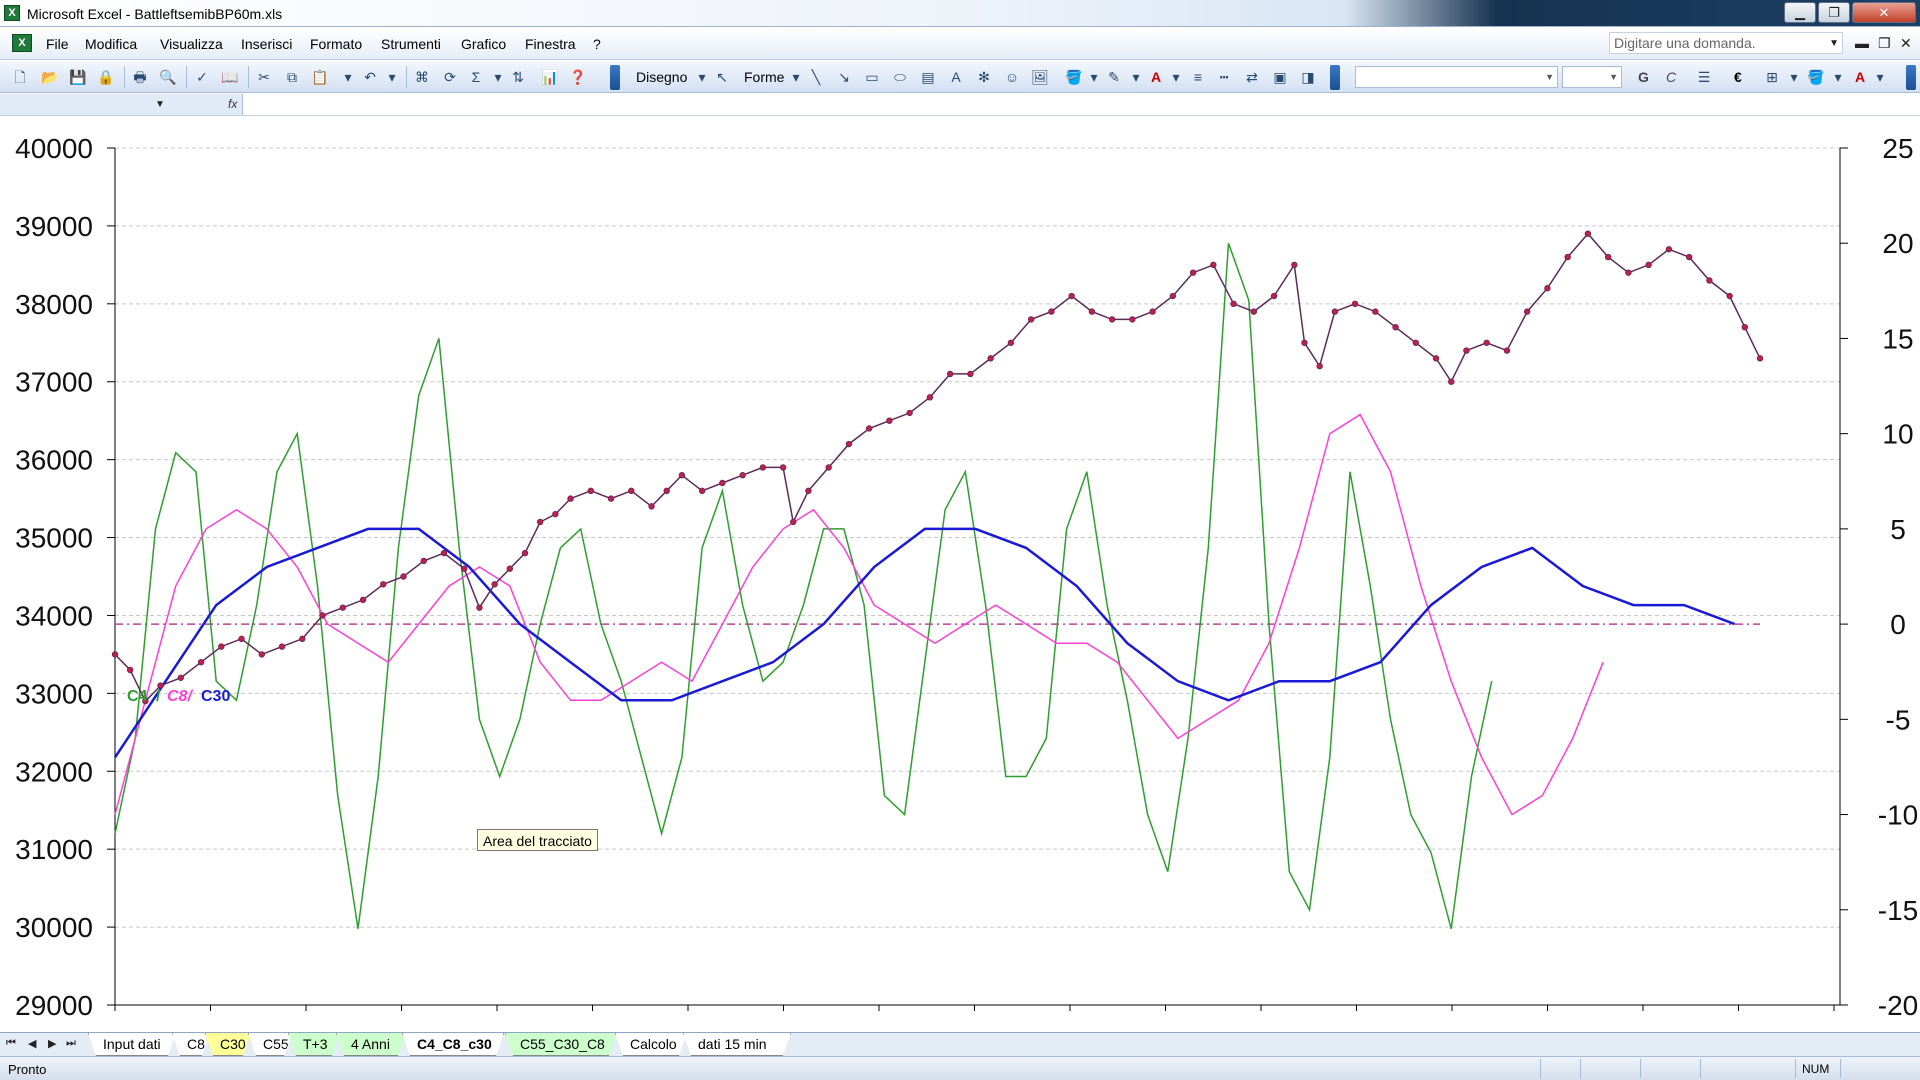  What do you see at coordinates (371, 1044) in the screenshot?
I see `sheet-tab: 4 Anni` at bounding box center [371, 1044].